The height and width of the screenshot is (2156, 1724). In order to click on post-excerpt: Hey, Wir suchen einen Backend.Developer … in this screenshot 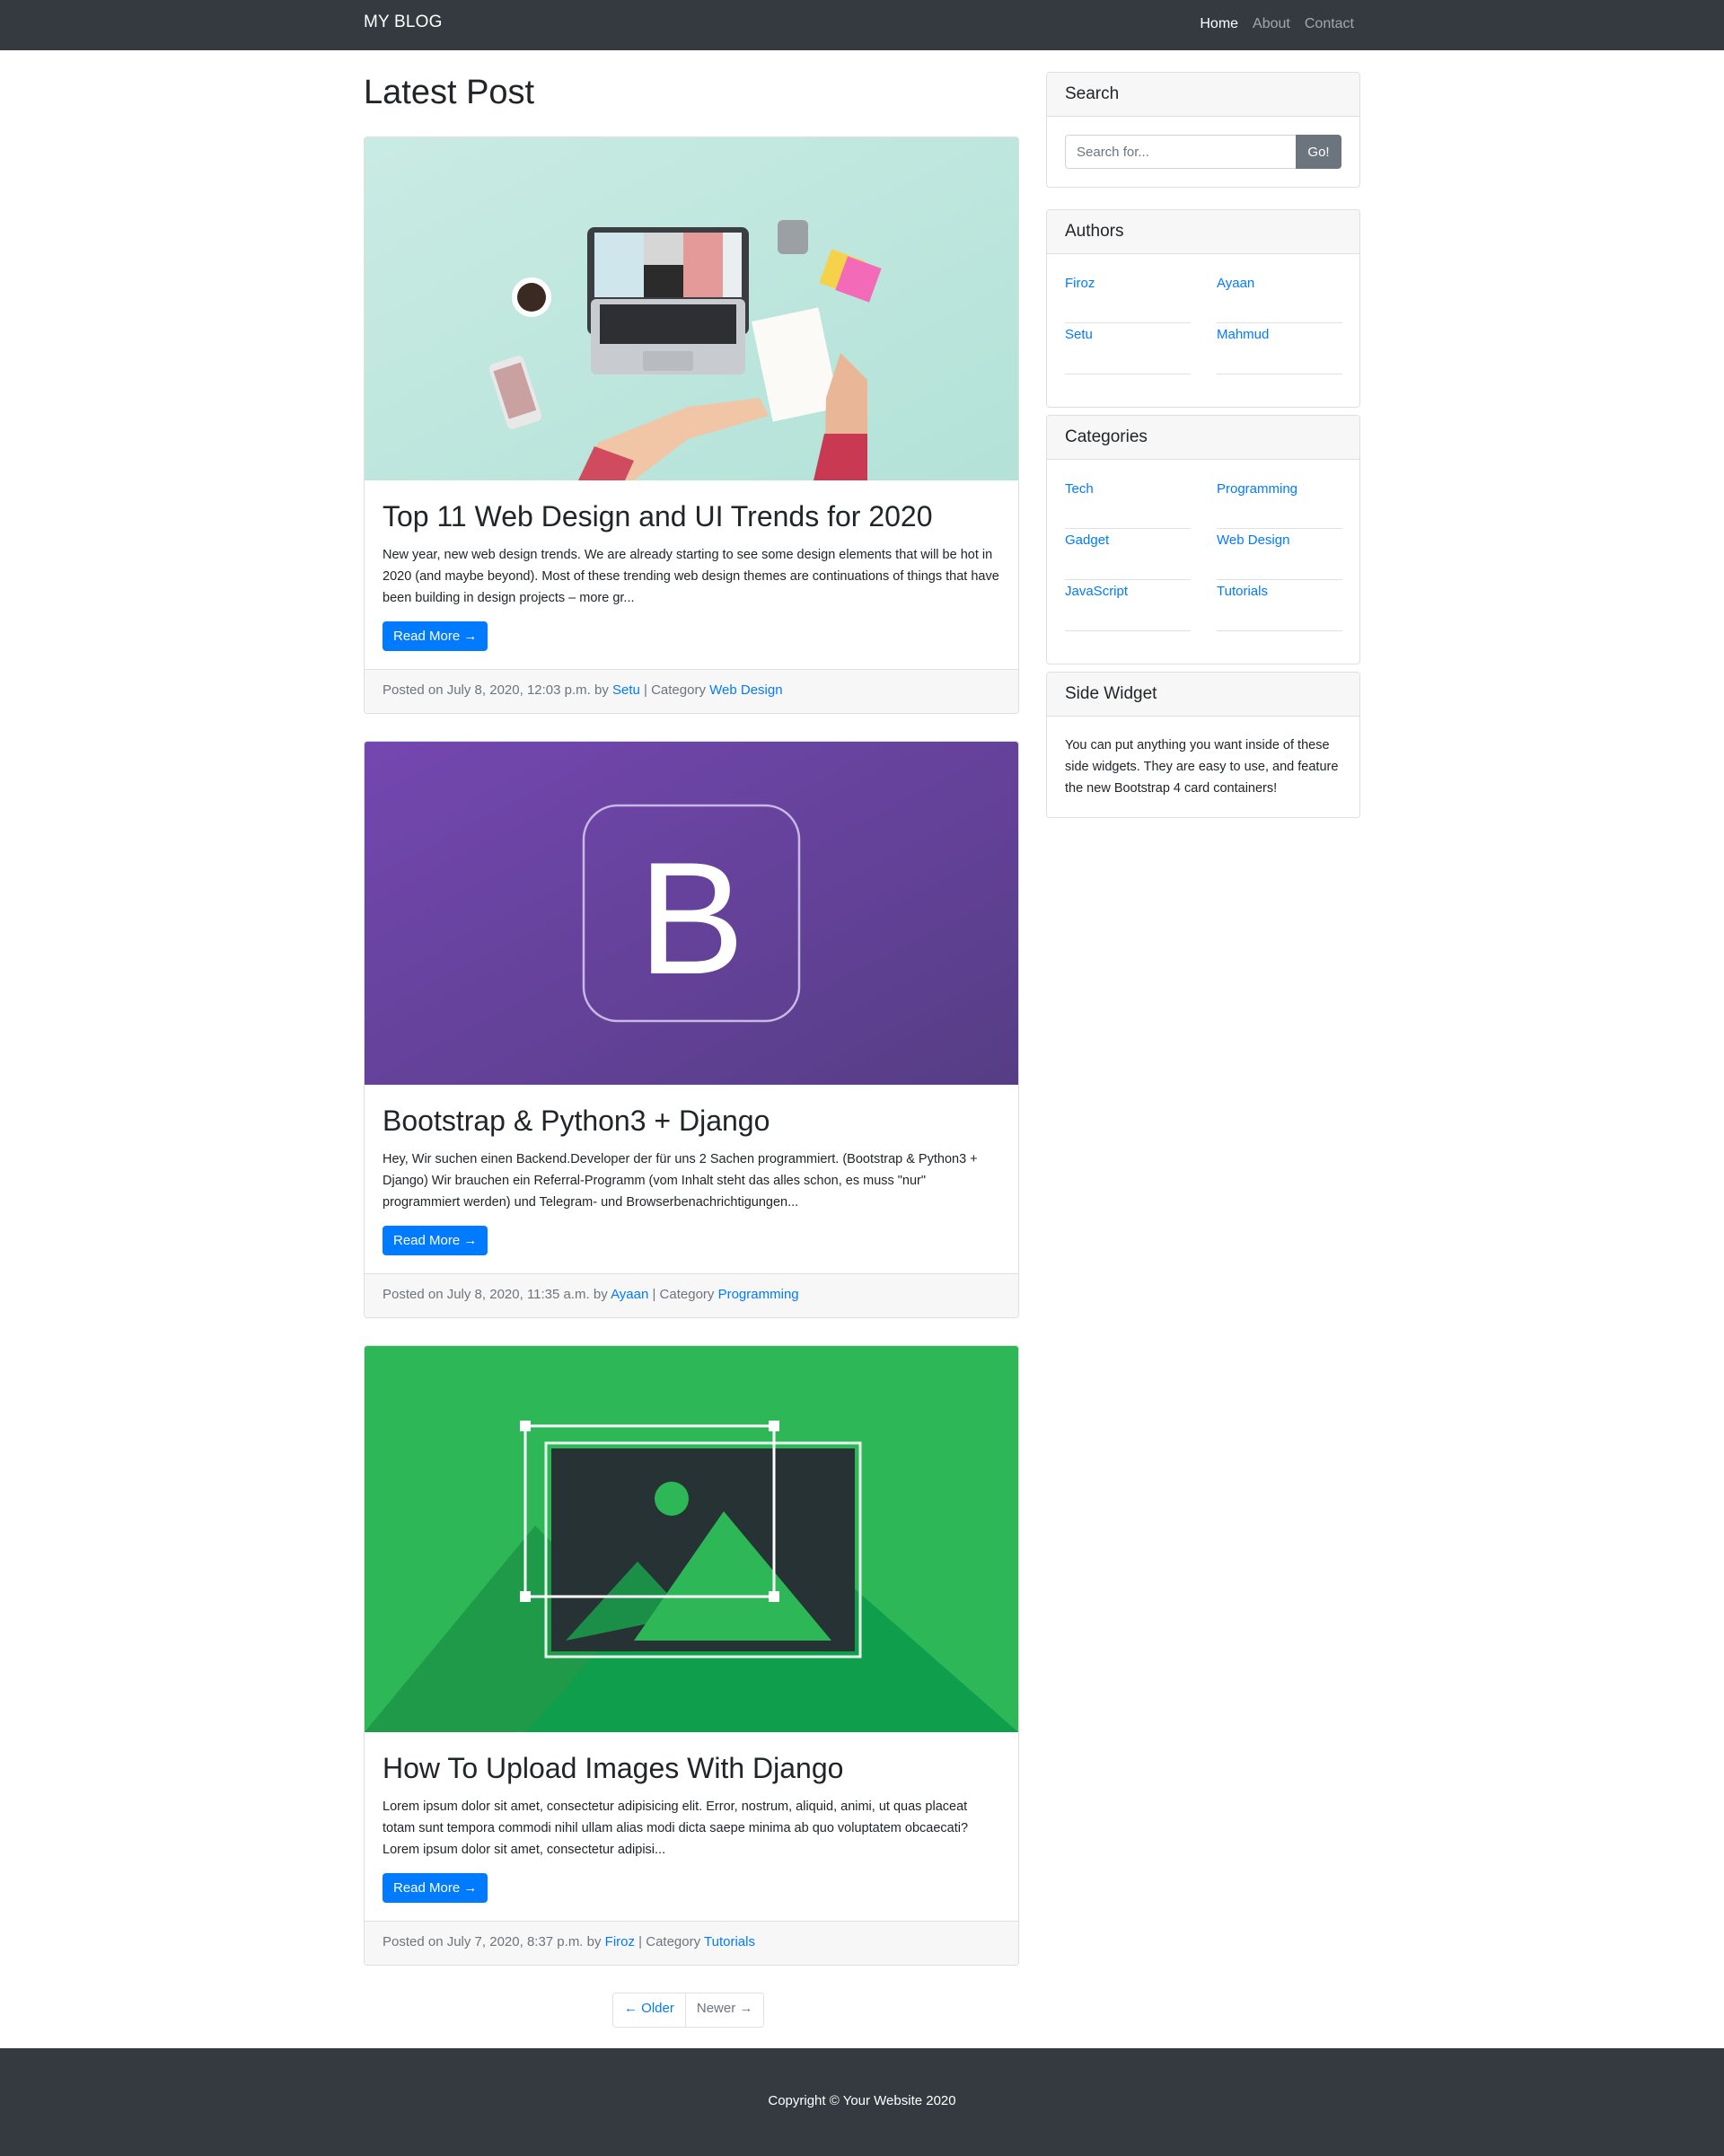, I will do `click(680, 1181)`.